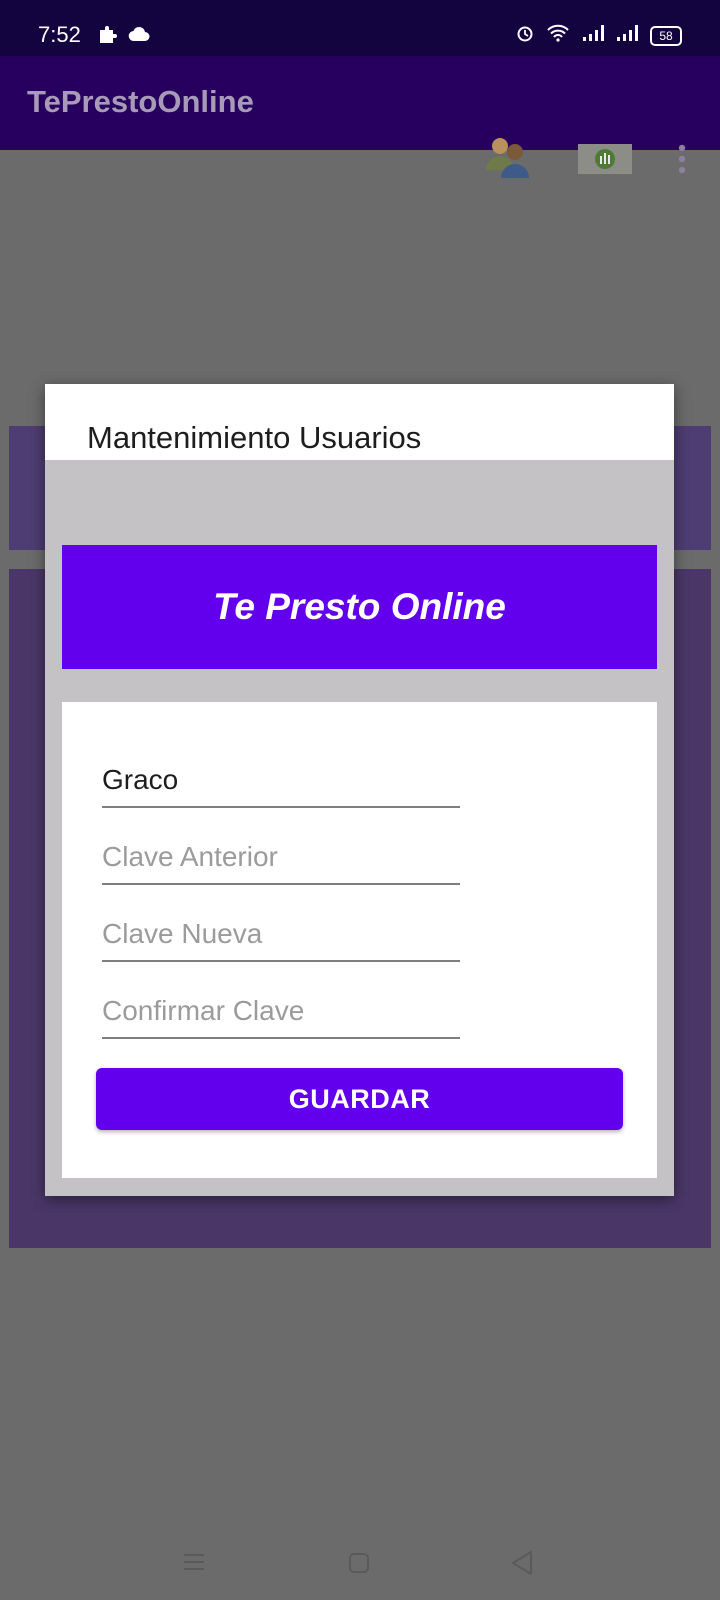 This screenshot has height=1600, width=720. What do you see at coordinates (123, 36) in the screenshot?
I see `status-left-icons` at bounding box center [123, 36].